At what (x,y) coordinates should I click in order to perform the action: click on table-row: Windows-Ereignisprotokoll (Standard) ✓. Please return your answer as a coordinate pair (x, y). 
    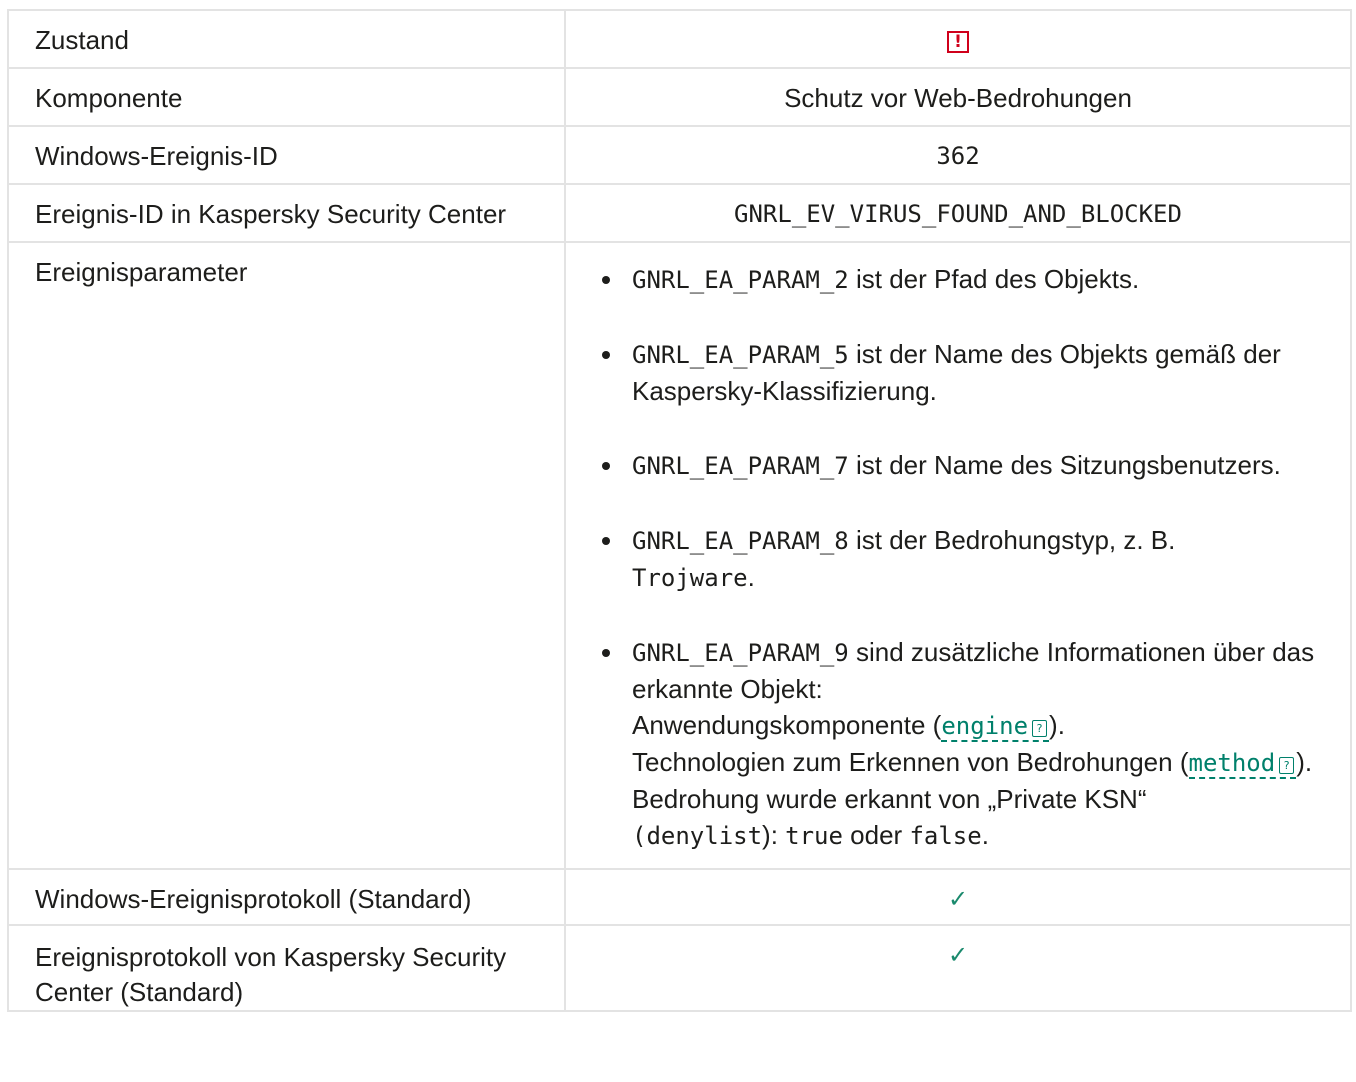
    Looking at the image, I should click on (679, 897).